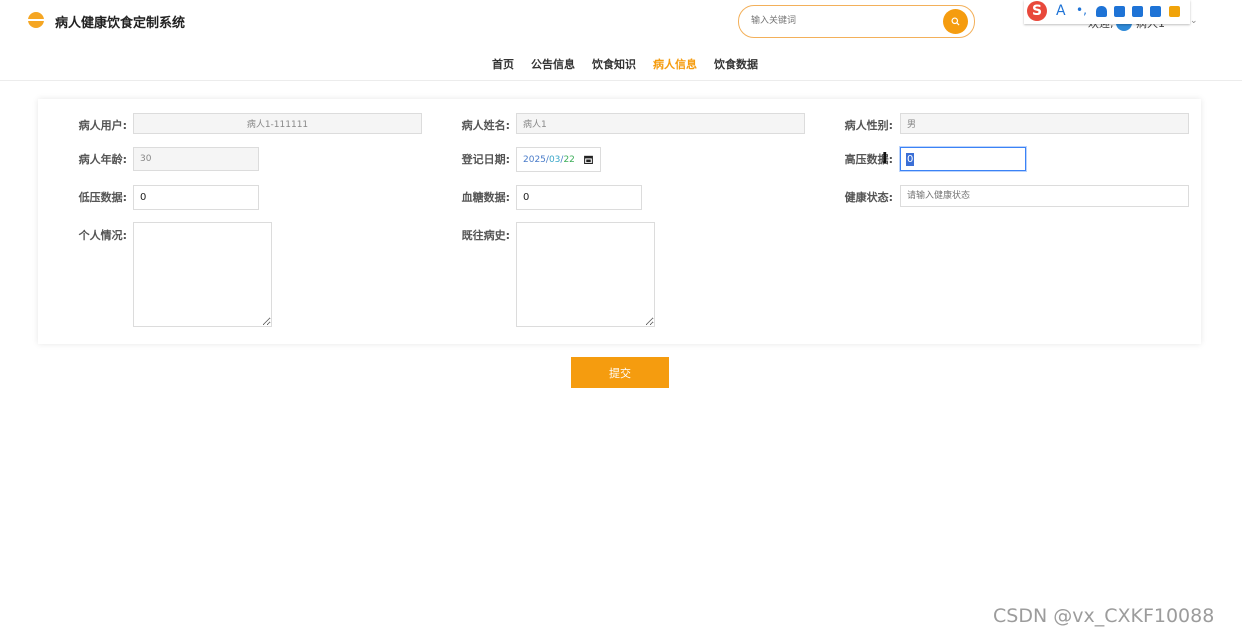 This screenshot has width=1242, height=637. I want to click on search-button, so click(955, 21).